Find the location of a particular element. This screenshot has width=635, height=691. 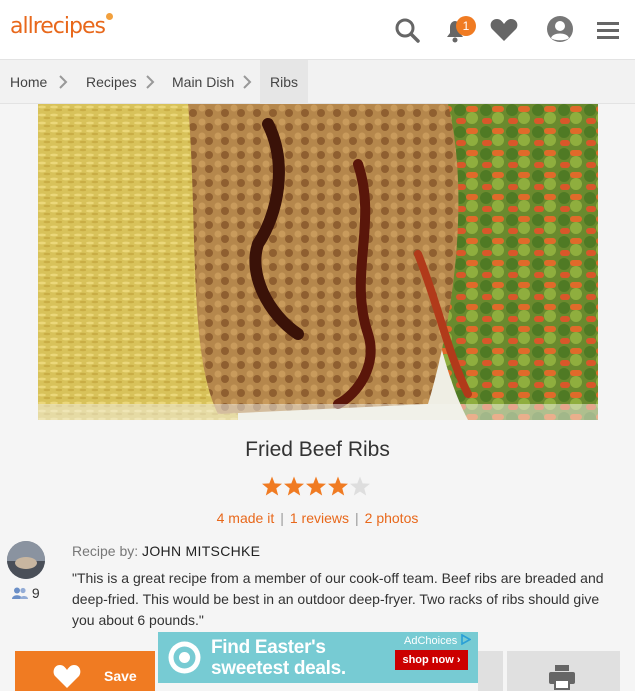

recipe-stats: 4 made it | 1 reviews | 2 photos is located at coordinates (317, 518).